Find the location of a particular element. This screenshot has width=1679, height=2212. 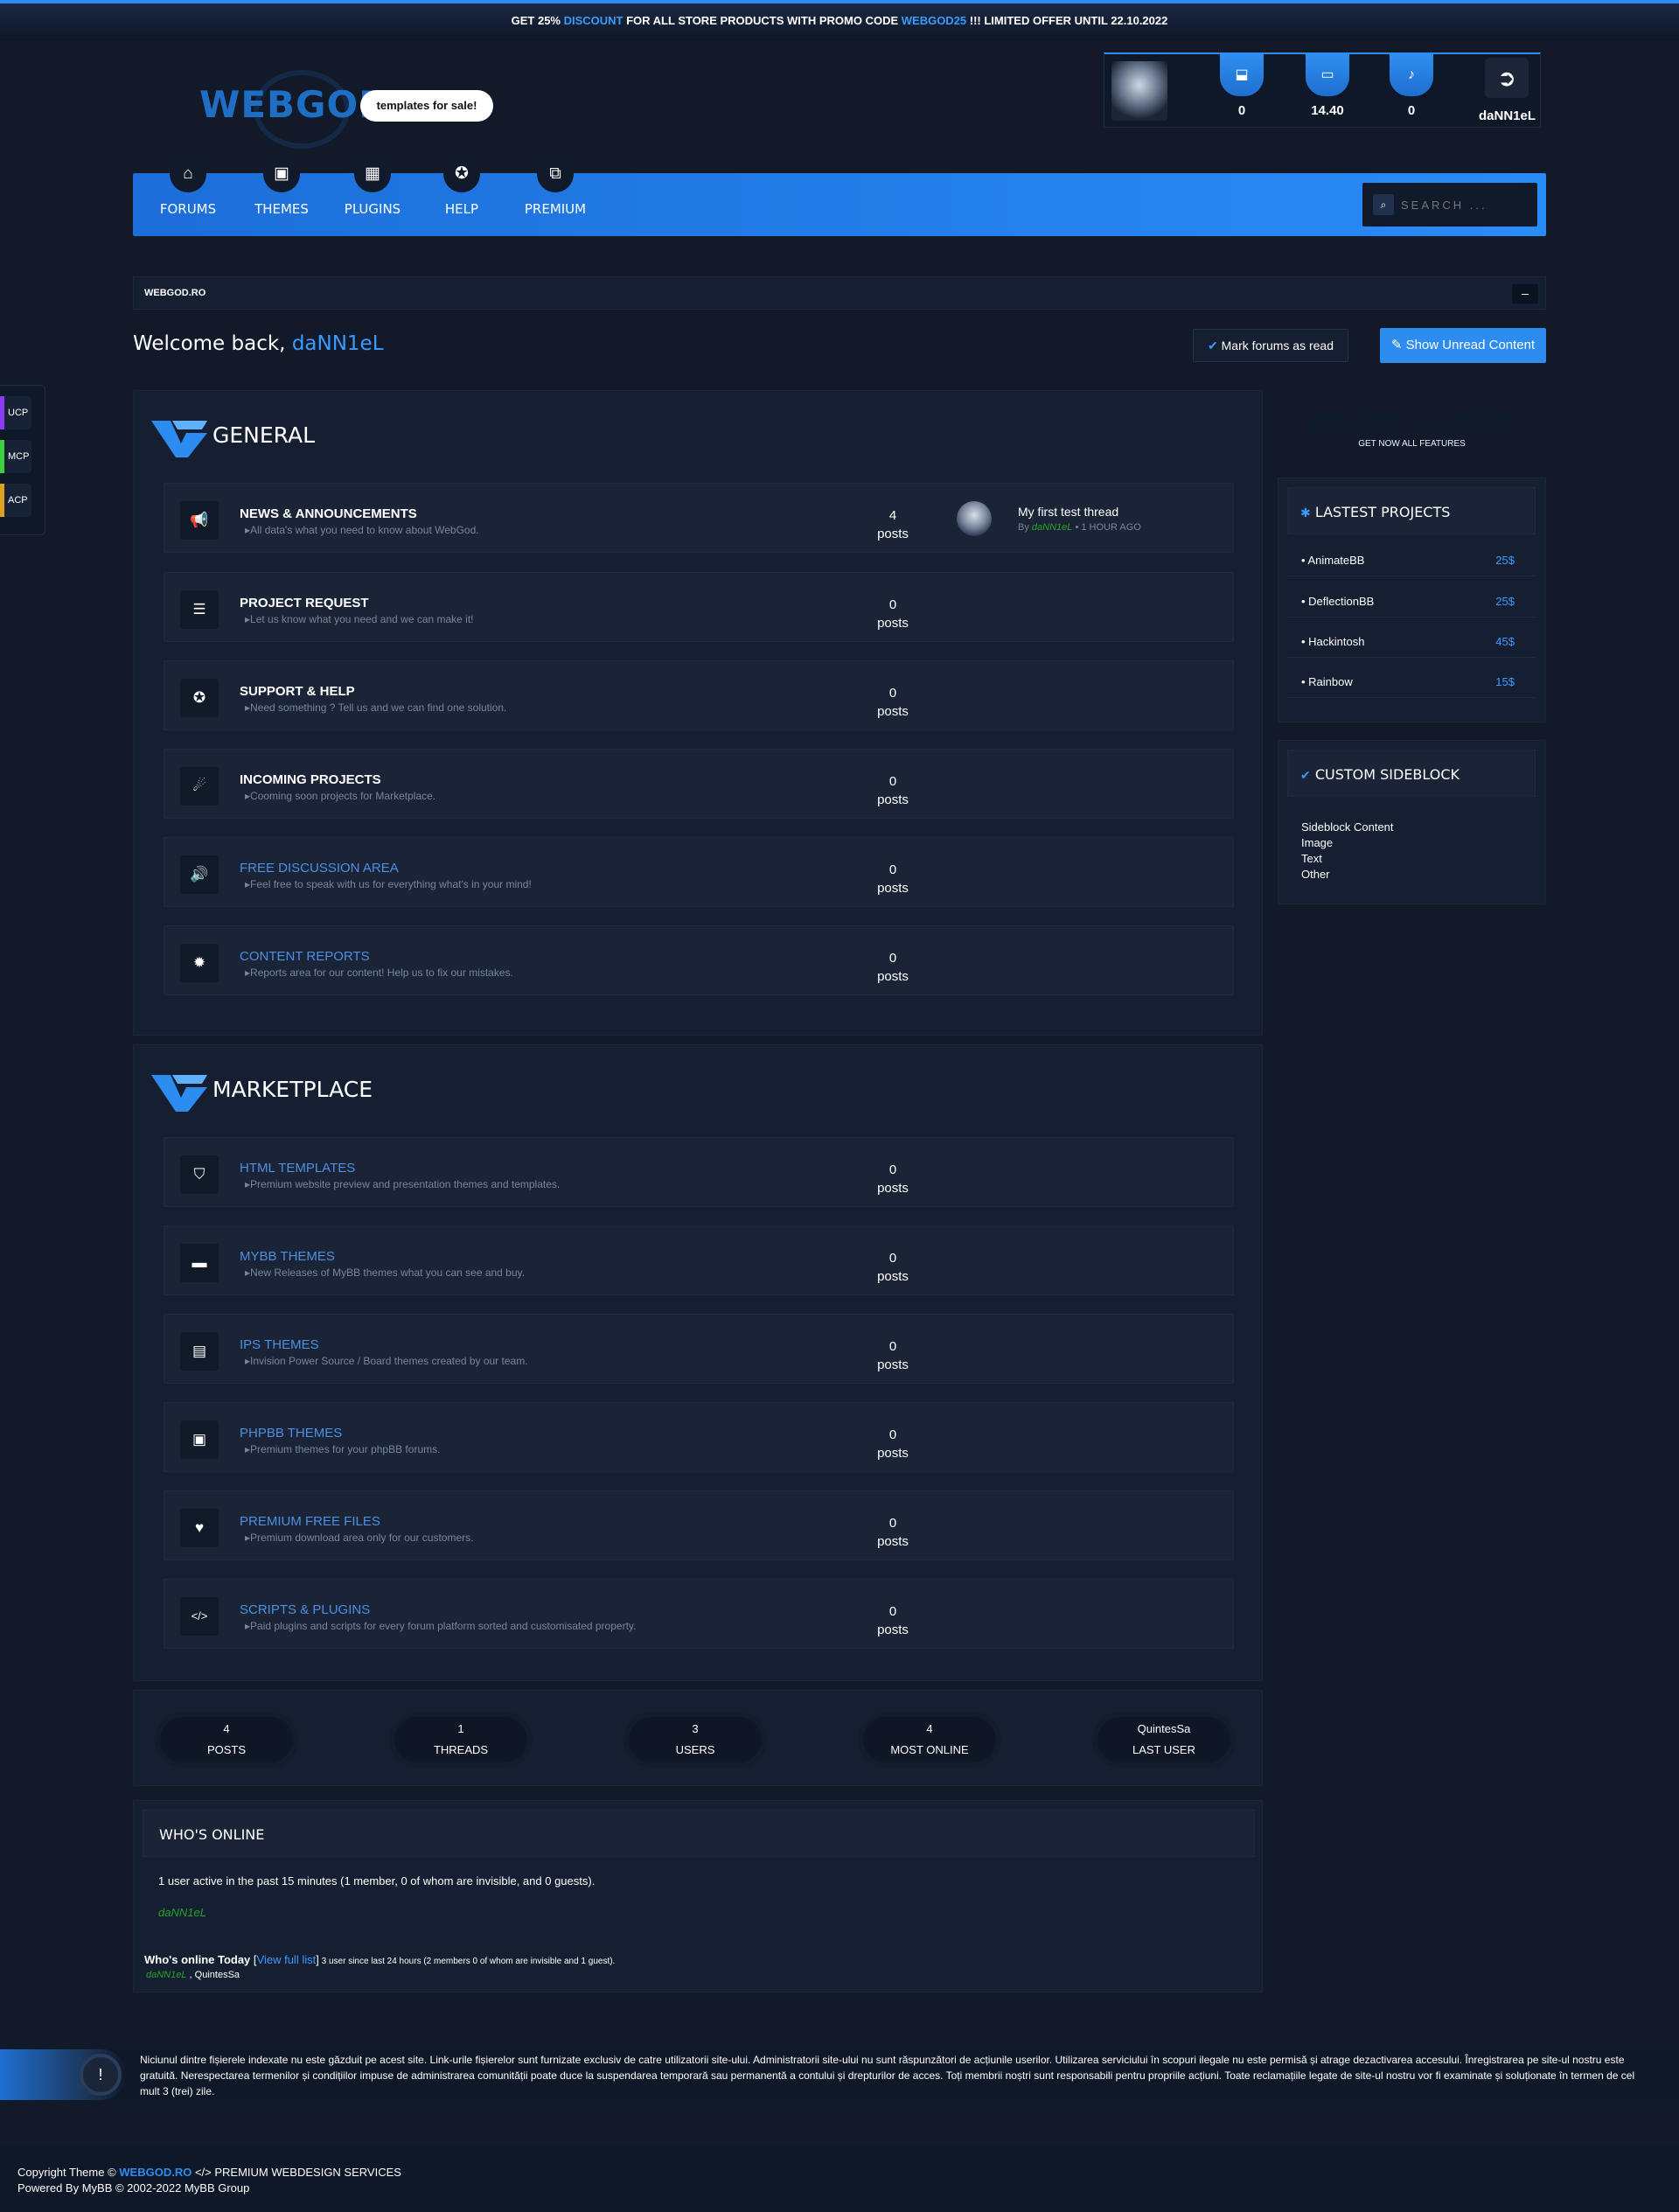

footer-services: </> PREMIUM WEBDESIGN SERVICES is located at coordinates (297, 2172).